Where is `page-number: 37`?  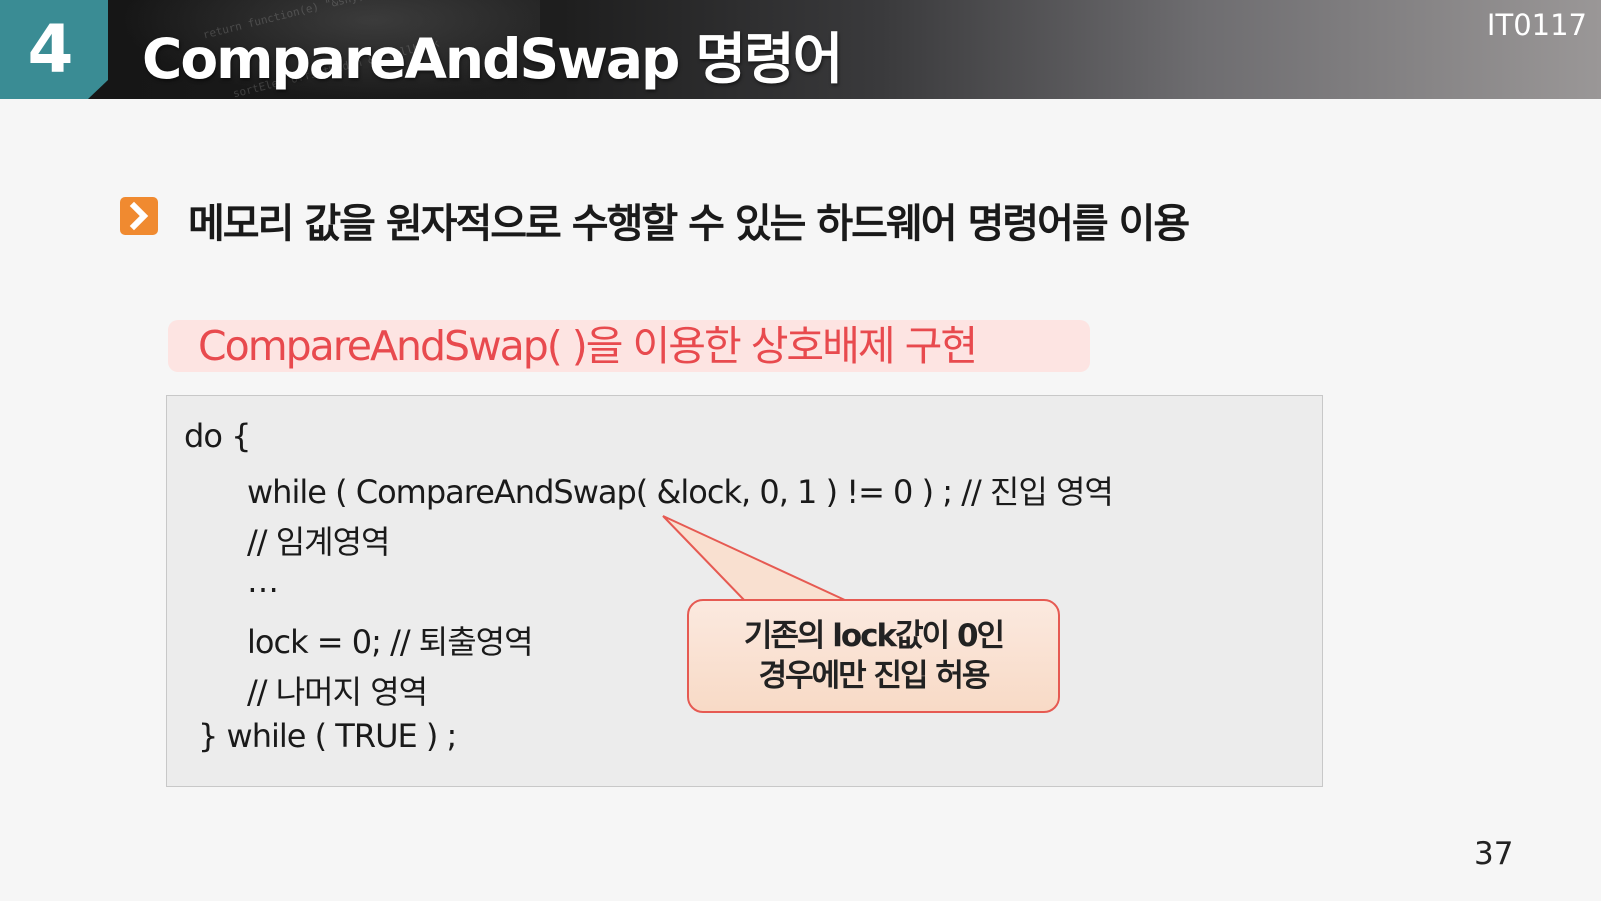 page-number: 37 is located at coordinates (1494, 854).